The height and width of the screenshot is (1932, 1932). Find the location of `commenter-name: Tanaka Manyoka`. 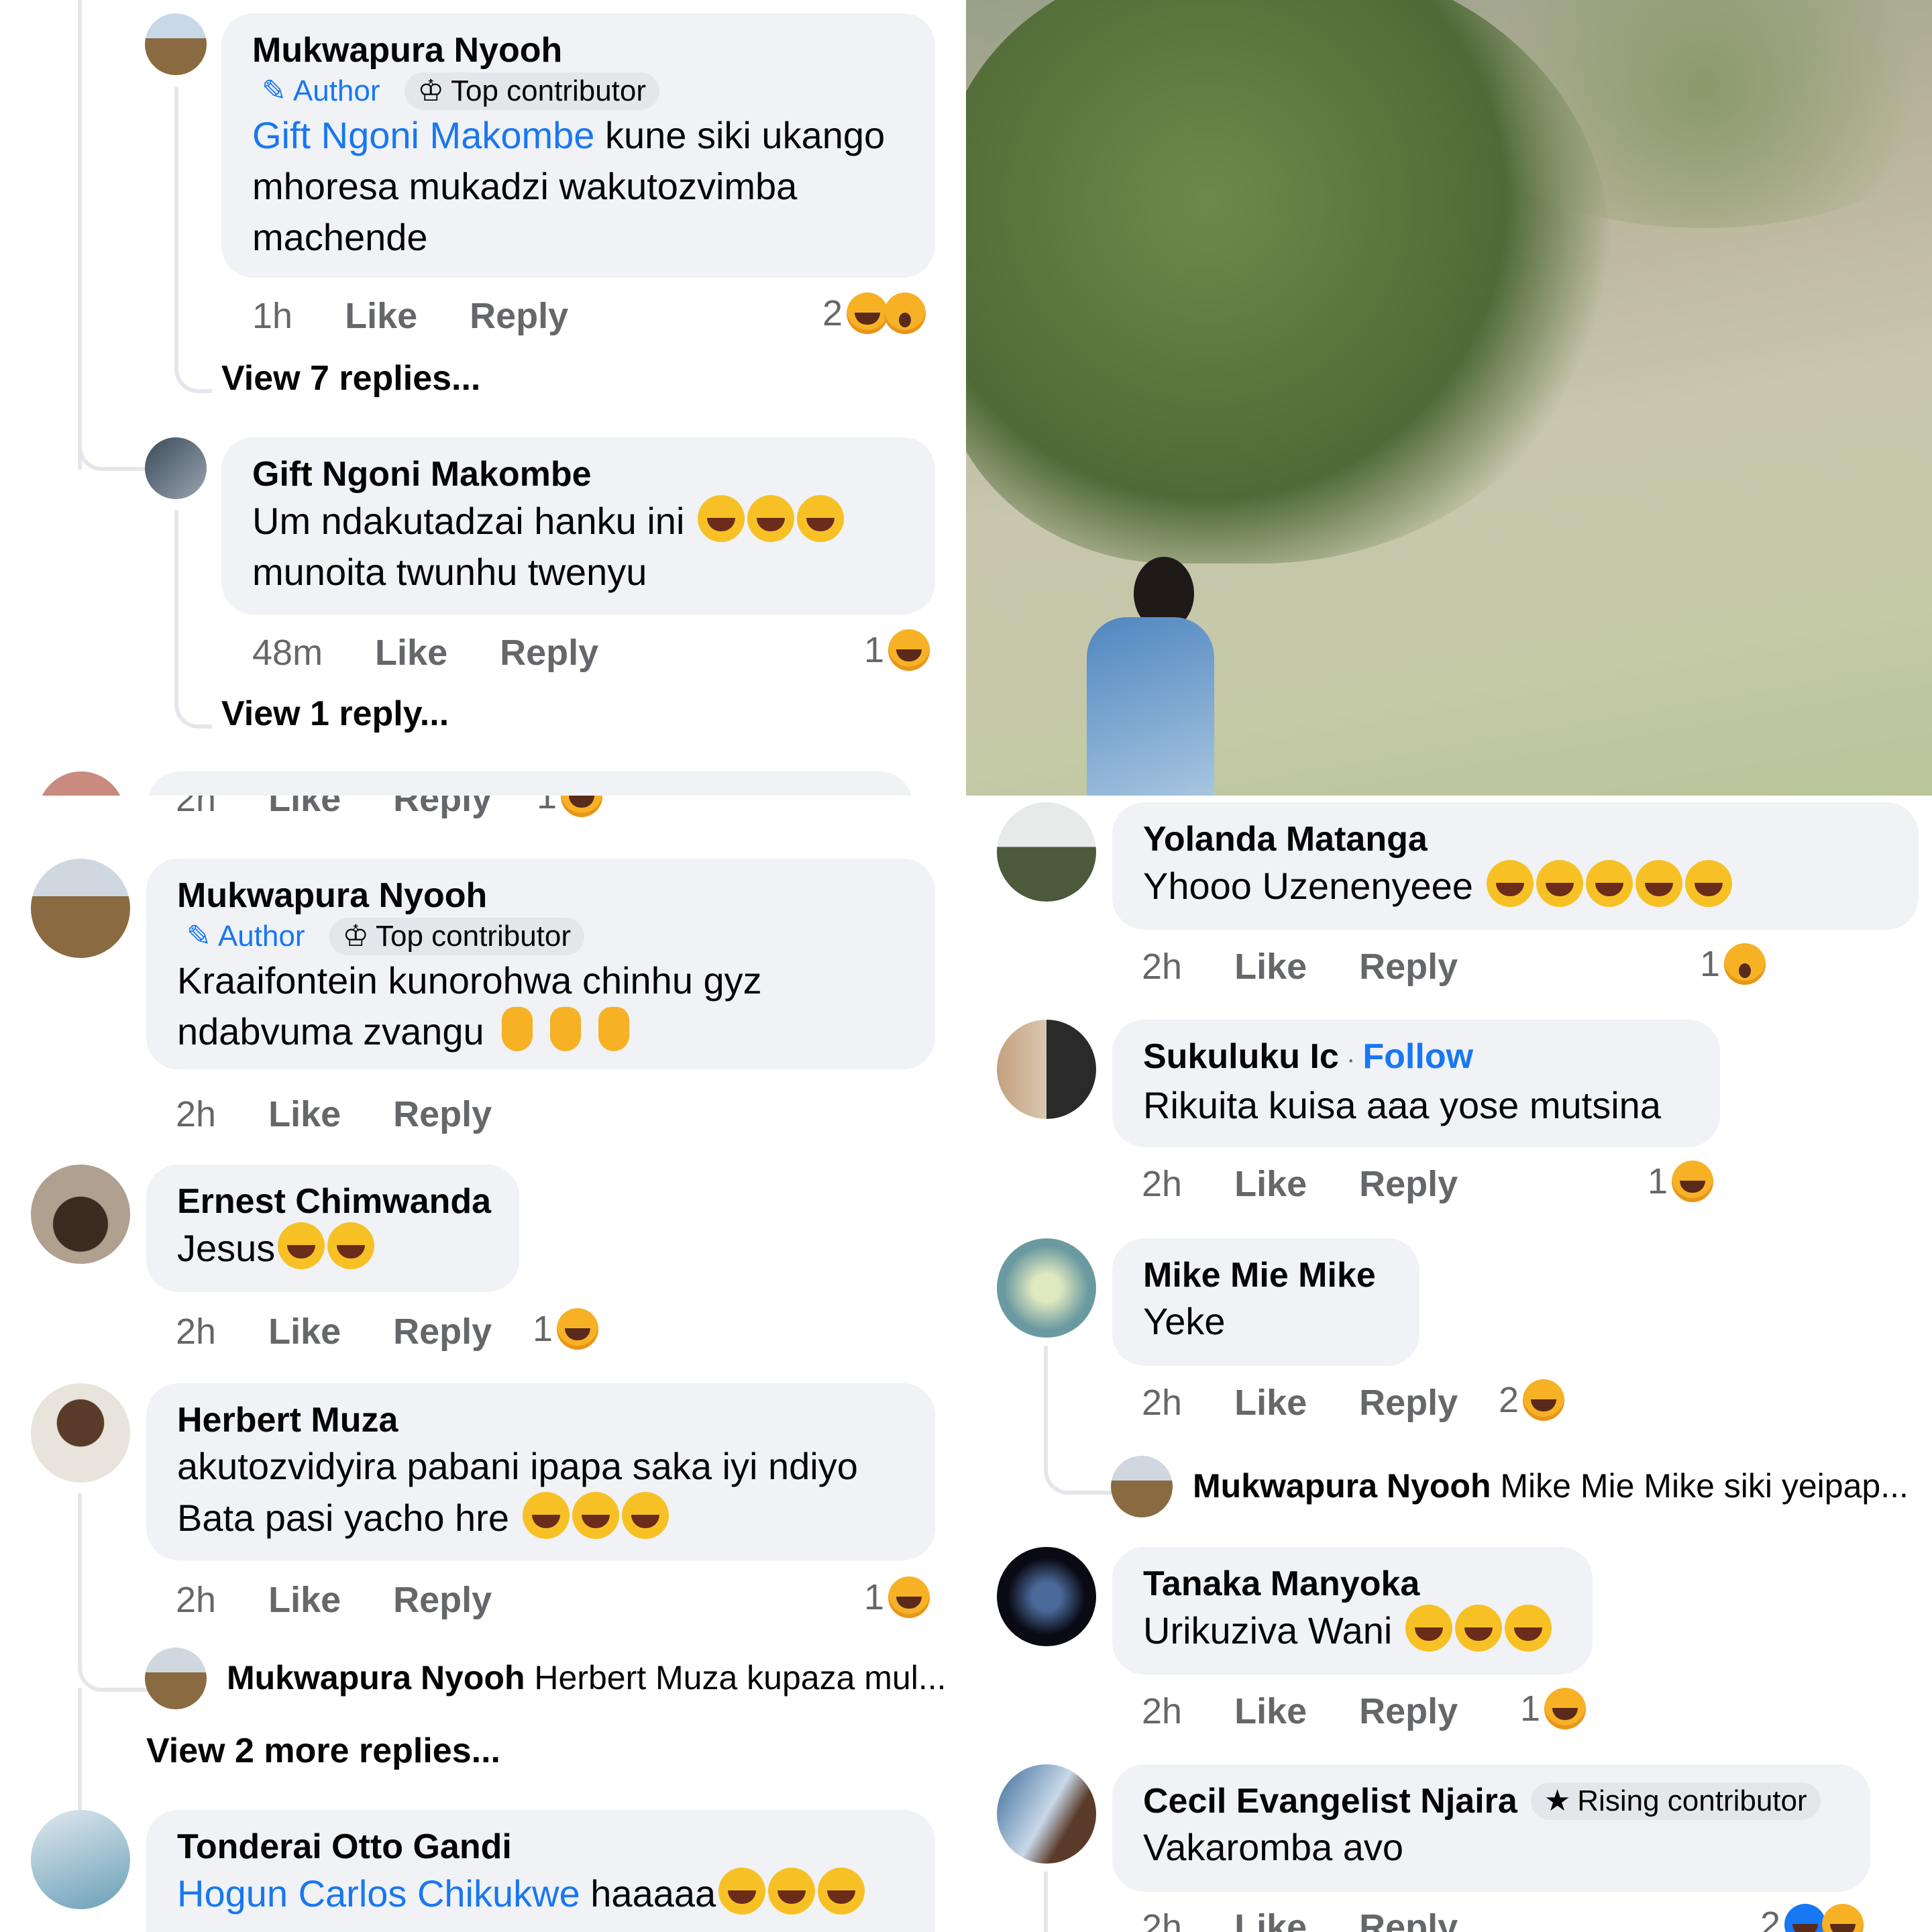

commenter-name: Tanaka Manyoka is located at coordinates (1352, 1584).